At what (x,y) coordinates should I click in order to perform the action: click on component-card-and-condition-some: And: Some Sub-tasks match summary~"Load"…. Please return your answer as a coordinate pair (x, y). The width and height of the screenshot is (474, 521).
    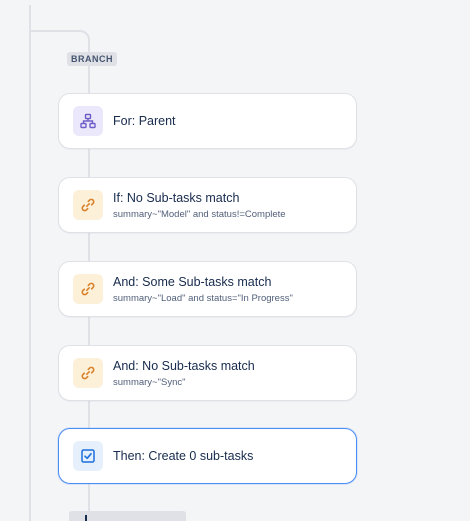
    Looking at the image, I should click on (207, 289).